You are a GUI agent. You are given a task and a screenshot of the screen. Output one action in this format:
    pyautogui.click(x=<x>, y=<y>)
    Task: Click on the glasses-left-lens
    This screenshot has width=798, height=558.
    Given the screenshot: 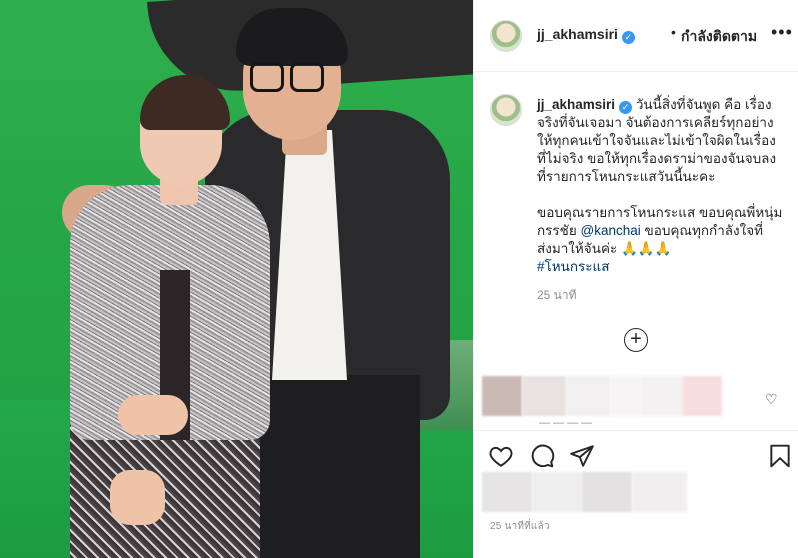 What is the action you would take?
    pyautogui.click(x=267, y=77)
    